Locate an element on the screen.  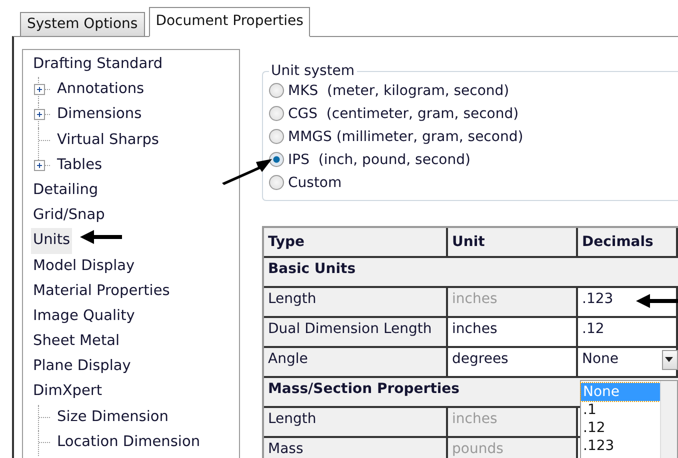
tab: System Options is located at coordinates (82, 24).